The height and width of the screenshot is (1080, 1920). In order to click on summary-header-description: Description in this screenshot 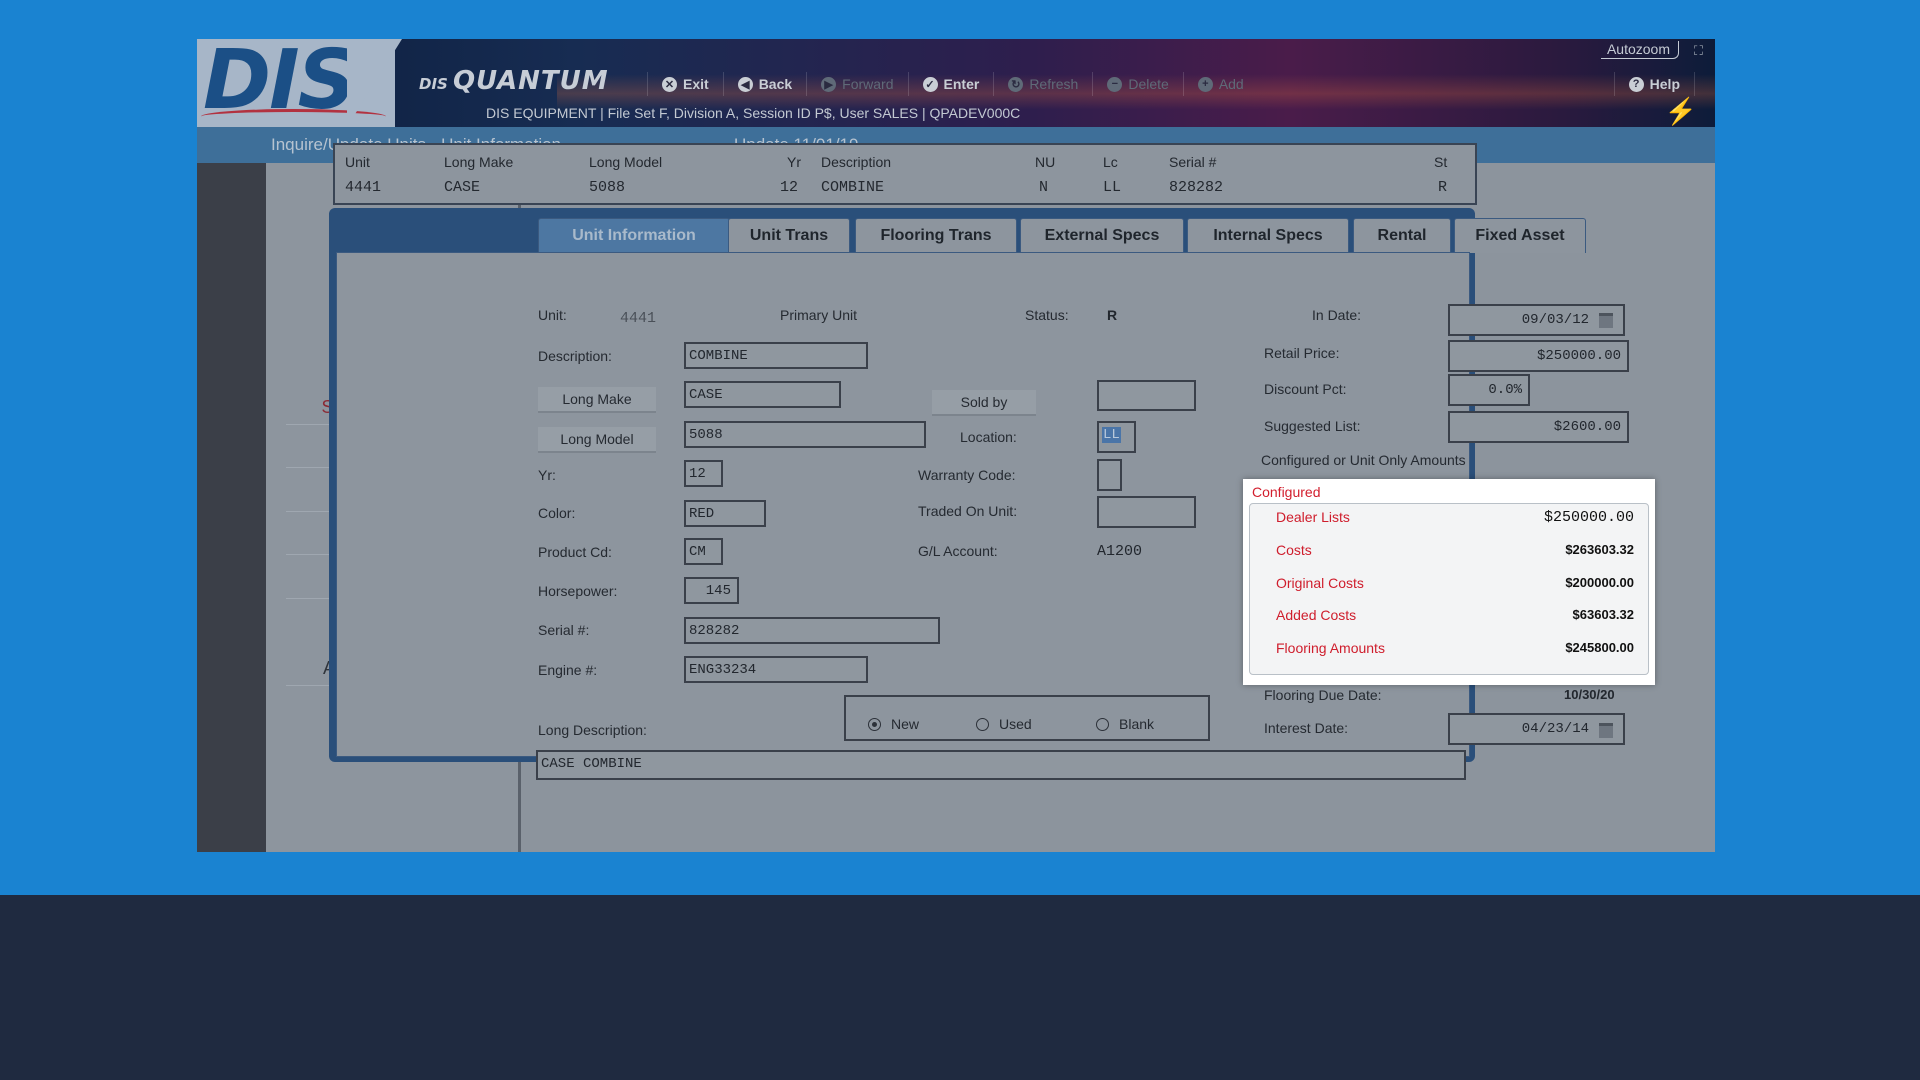, I will do `click(856, 162)`.